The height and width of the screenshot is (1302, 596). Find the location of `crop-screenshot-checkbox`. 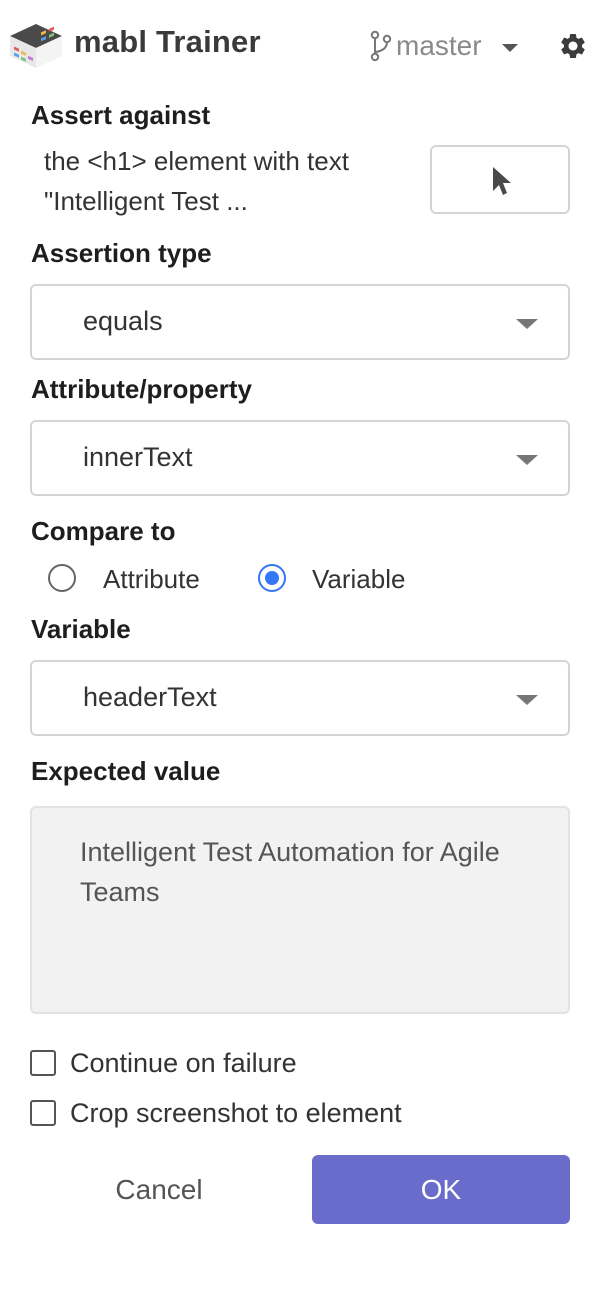

crop-screenshot-checkbox is located at coordinates (43, 1113).